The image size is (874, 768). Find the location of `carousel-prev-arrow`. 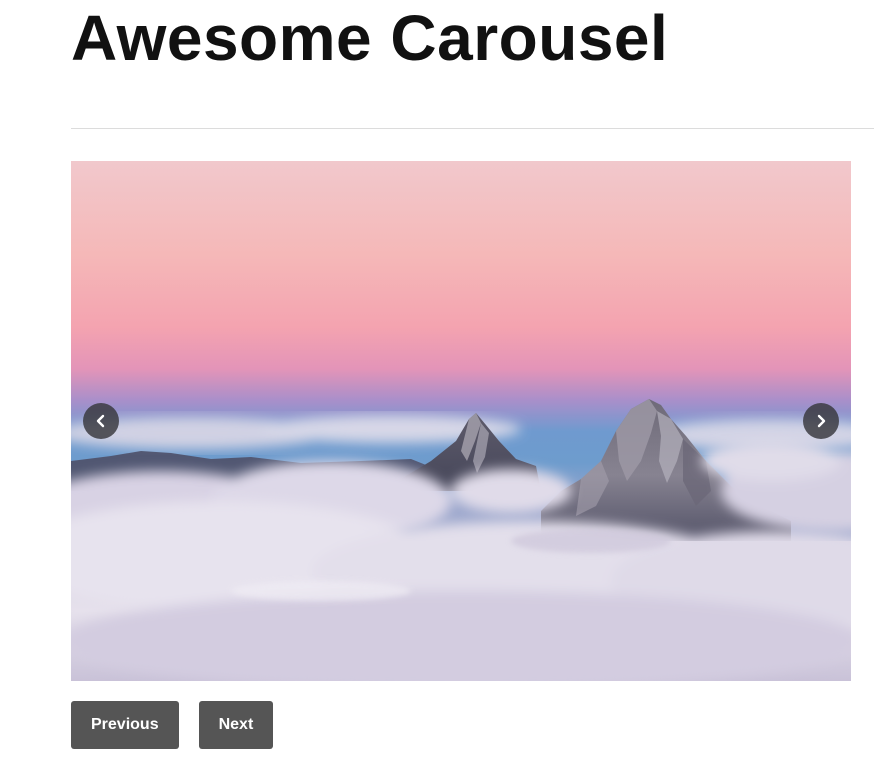

carousel-prev-arrow is located at coordinates (101, 421).